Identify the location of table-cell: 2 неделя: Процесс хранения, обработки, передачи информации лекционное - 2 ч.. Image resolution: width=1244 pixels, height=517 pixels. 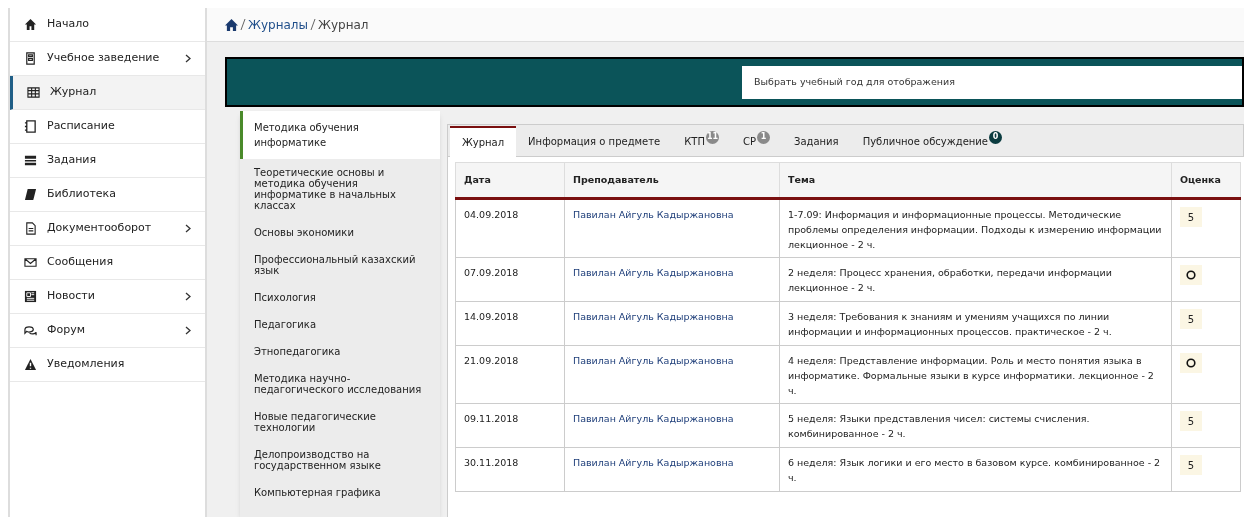
(975, 279).